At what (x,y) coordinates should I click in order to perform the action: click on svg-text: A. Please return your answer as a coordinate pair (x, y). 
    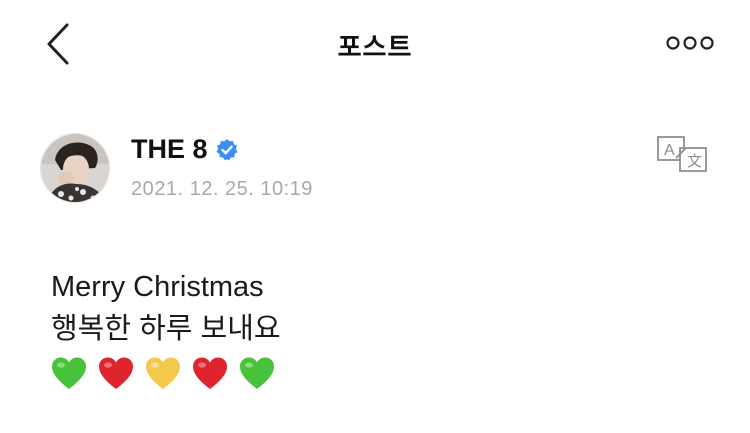
    Looking at the image, I should click on (669, 150).